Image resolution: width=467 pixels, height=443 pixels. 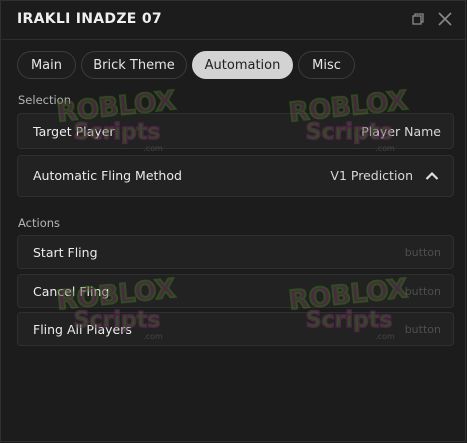 I want to click on start-fling-hint: button, so click(x=422, y=252).